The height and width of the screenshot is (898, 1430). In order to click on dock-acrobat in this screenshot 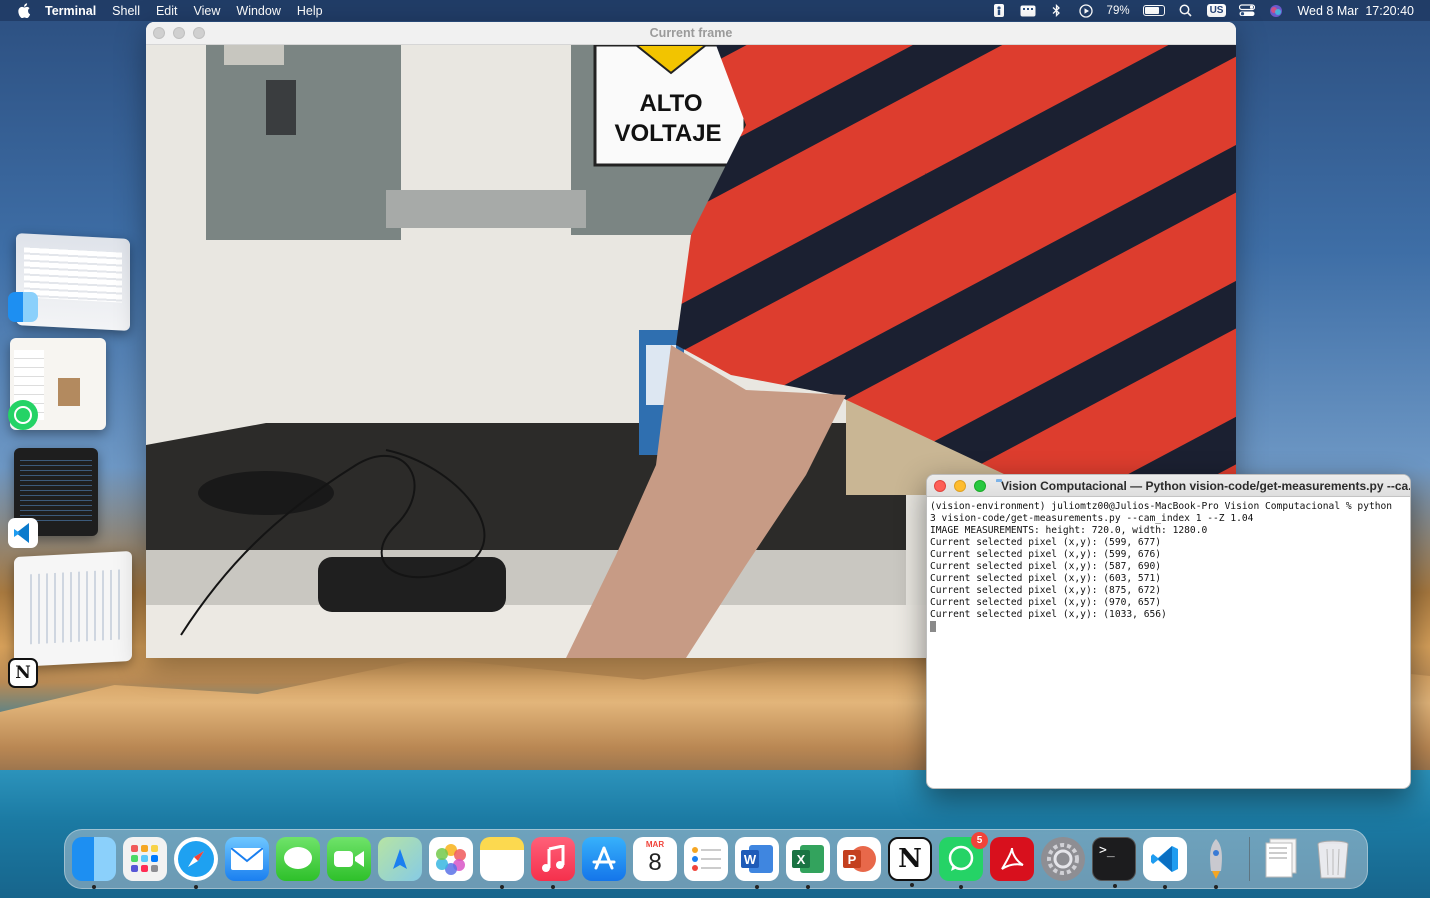, I will do `click(1012, 859)`.